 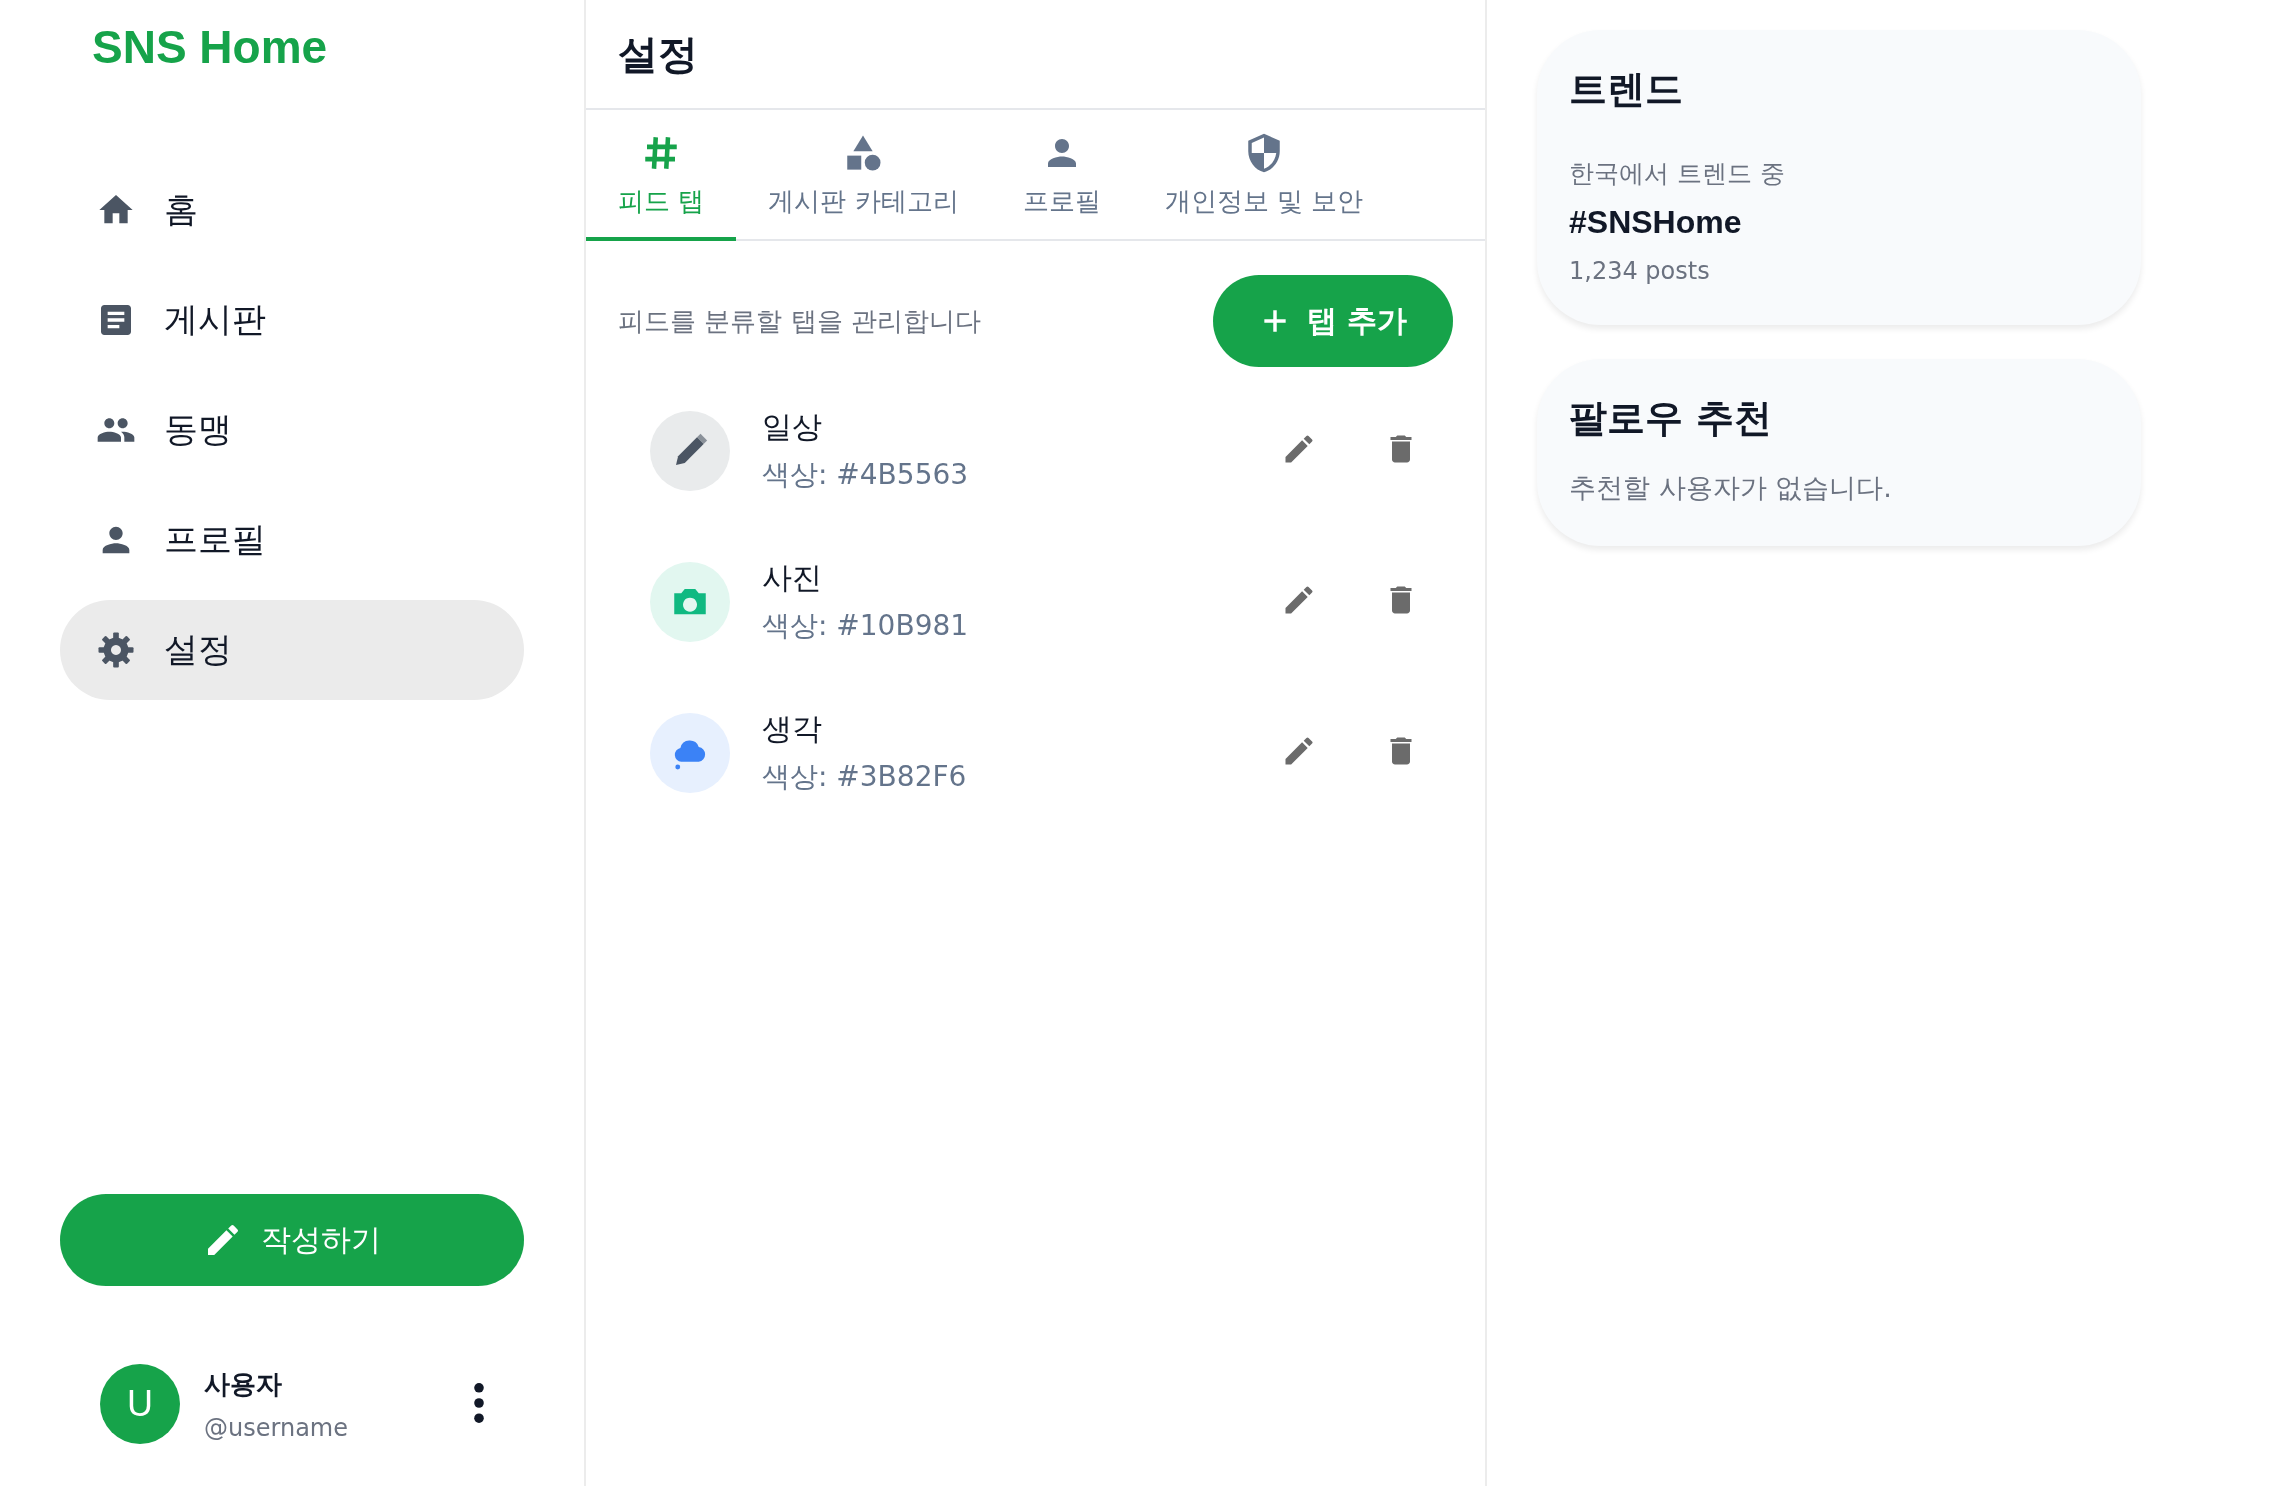 What do you see at coordinates (292, 320) in the screenshot?
I see `nav-item: 게시판` at bounding box center [292, 320].